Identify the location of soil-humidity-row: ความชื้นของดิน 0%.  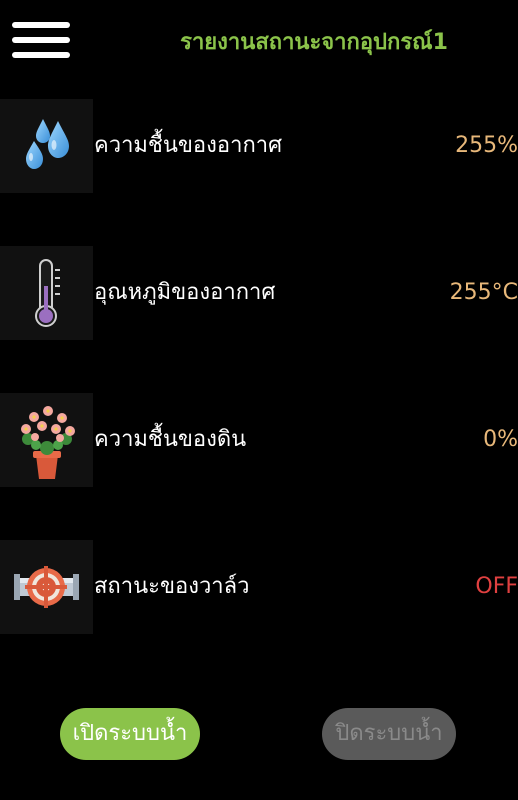
(259, 440).